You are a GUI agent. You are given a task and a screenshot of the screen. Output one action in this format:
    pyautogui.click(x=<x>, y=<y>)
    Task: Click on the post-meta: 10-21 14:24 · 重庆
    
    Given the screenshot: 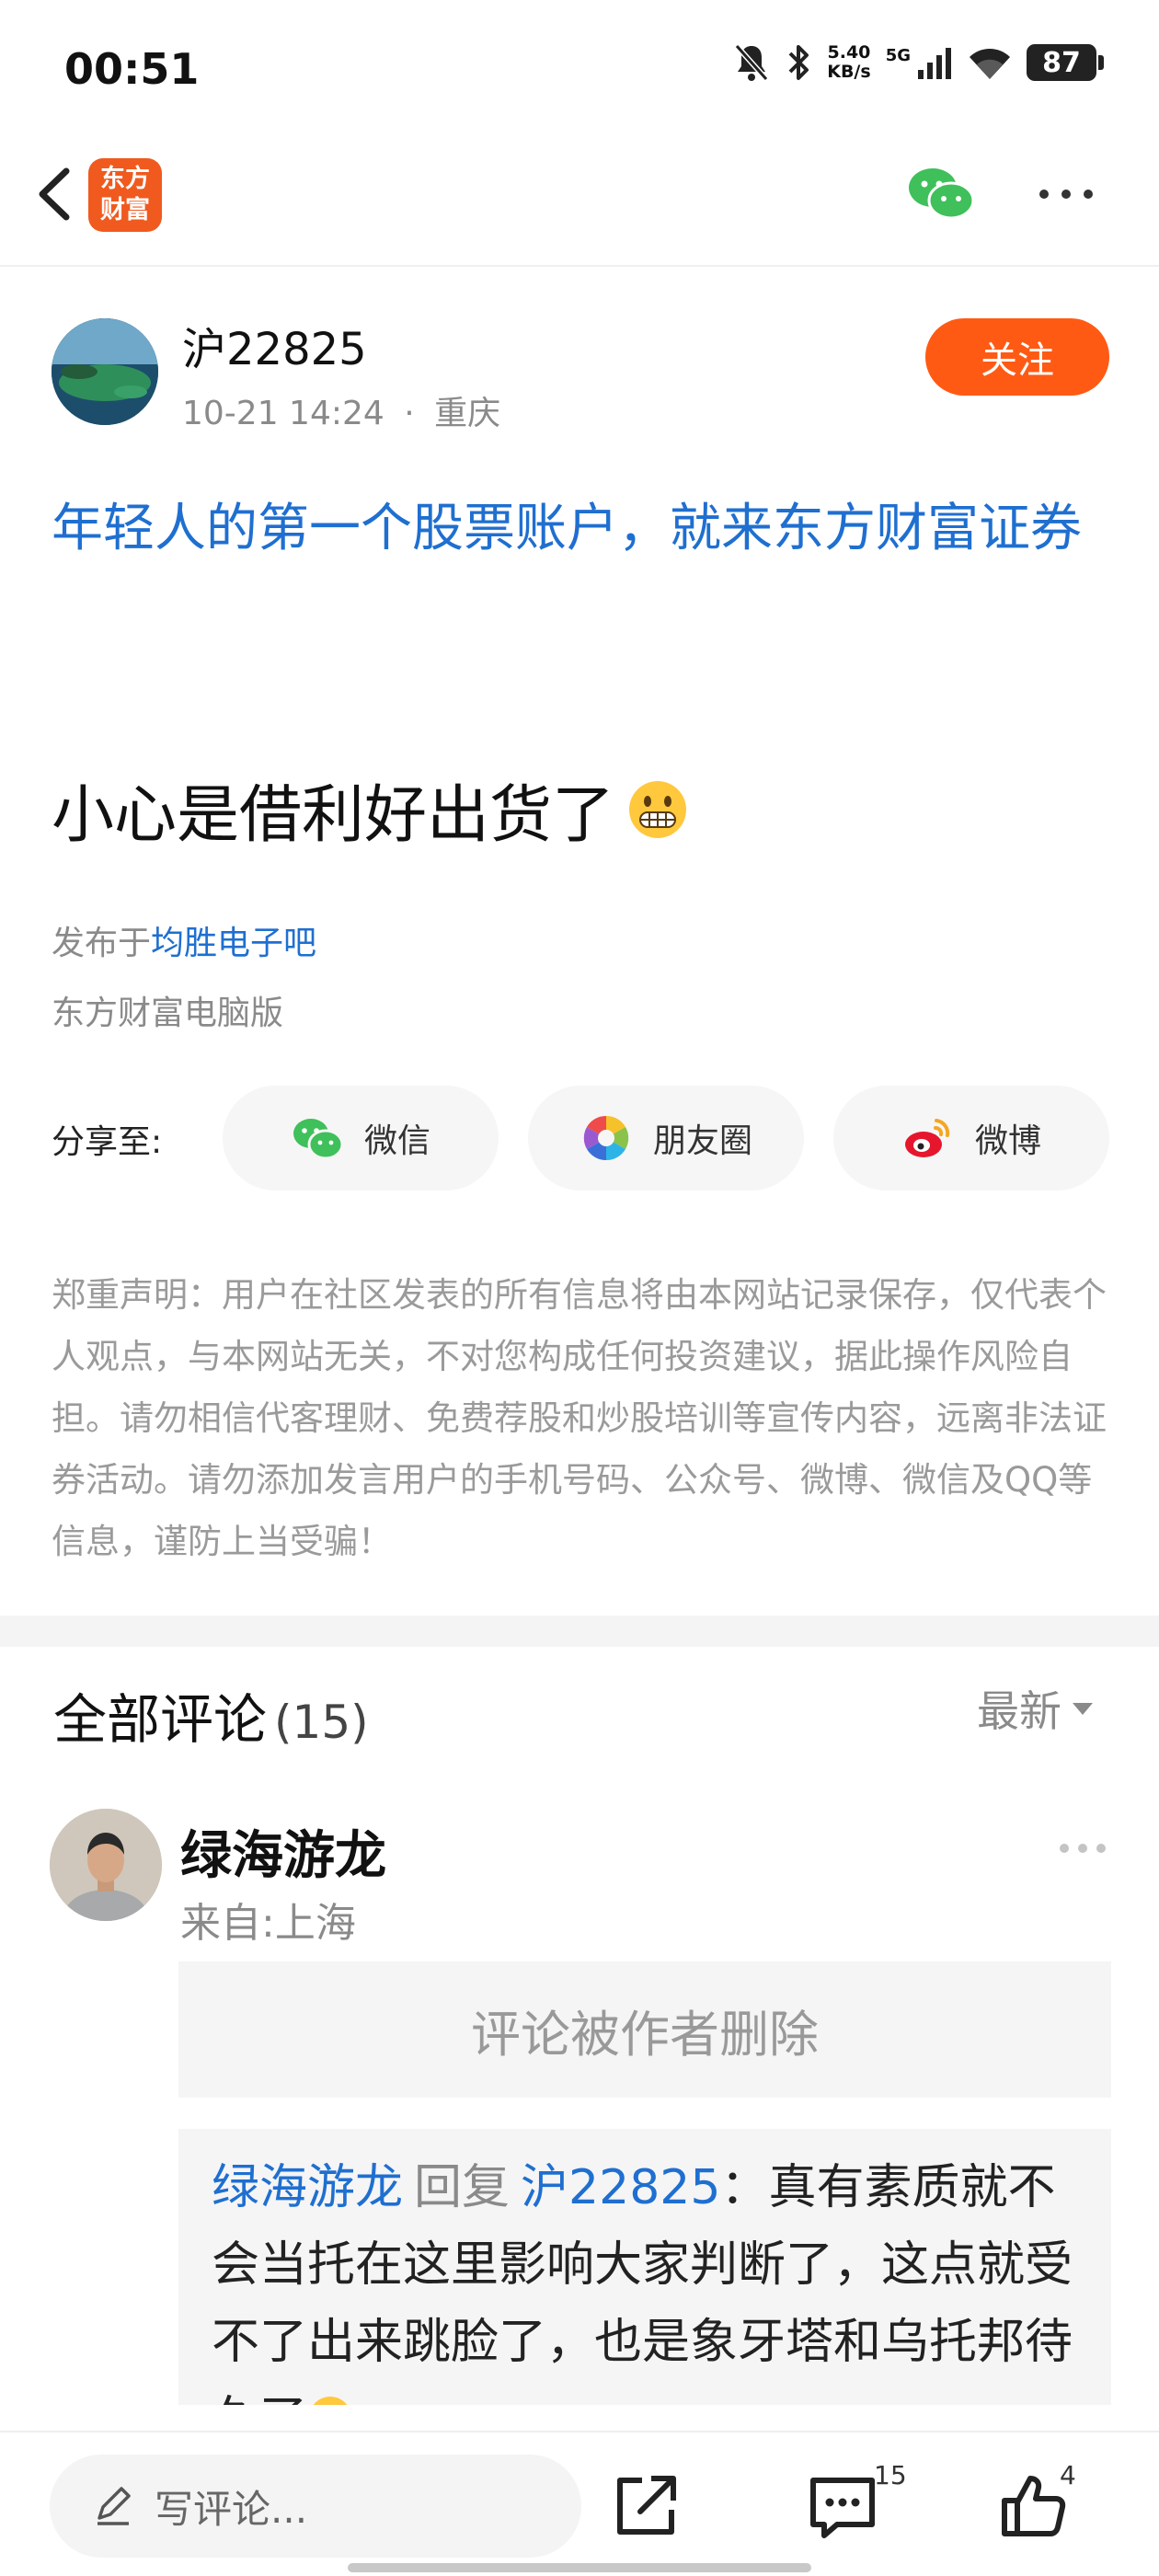 What is the action you would take?
    pyautogui.click(x=341, y=410)
    